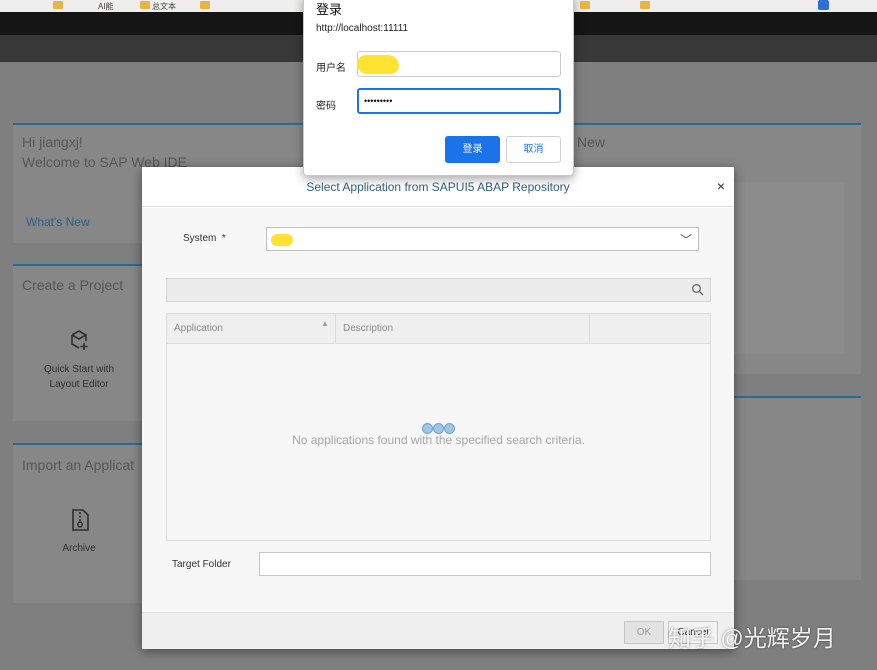 The height and width of the screenshot is (670, 877). Describe the element at coordinates (721, 186) in the screenshot. I see `close-icon: ×` at that location.